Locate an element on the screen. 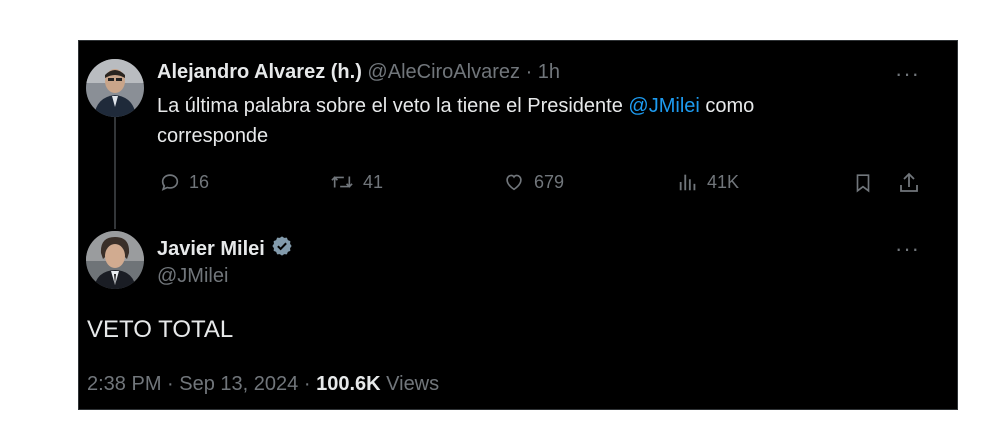 This screenshot has height=441, width=992. tweet-meta: 2:38 PM · Sep 13, 2024 · 100.6K Views is located at coordinates (263, 384).